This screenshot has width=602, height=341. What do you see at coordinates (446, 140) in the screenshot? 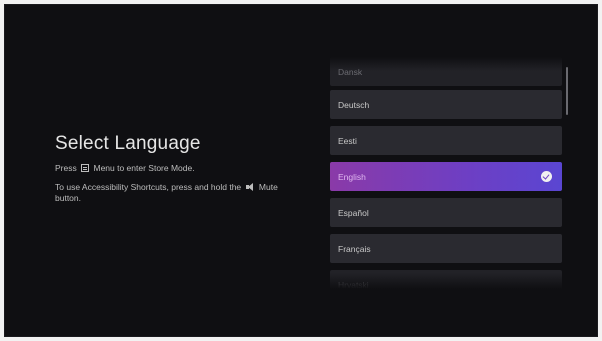
I see `language-item-eesti: Eesti` at bounding box center [446, 140].